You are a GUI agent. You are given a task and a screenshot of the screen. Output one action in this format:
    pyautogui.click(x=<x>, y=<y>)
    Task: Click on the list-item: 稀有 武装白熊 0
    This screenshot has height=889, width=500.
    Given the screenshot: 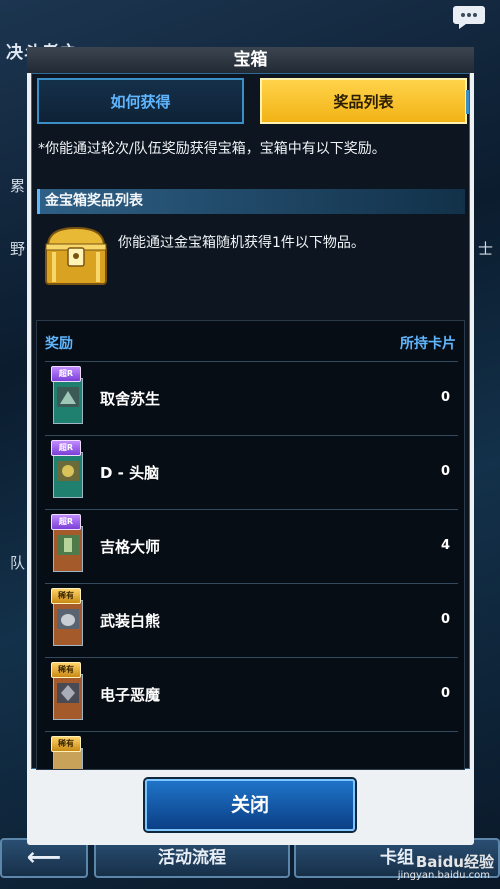 What is the action you would take?
    pyautogui.click(x=251, y=620)
    